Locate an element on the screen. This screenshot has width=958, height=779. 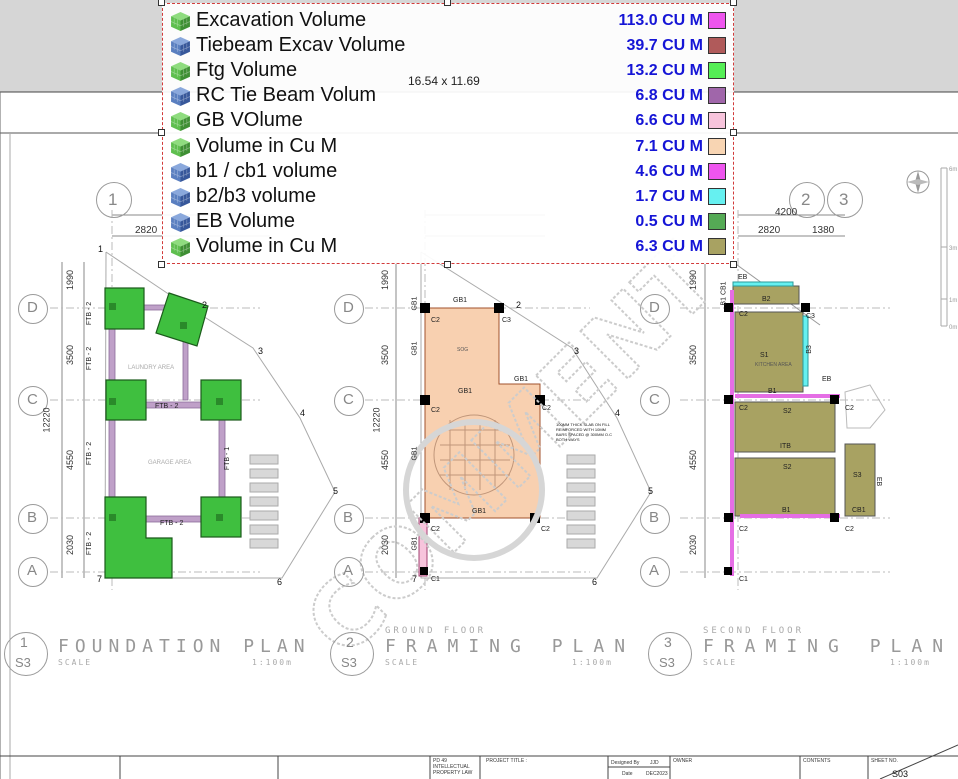
plan3-num: 3 is located at coordinates (668, 642).